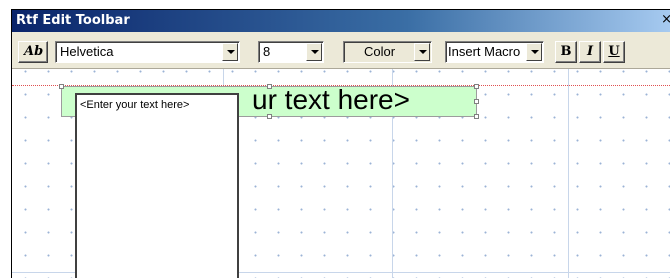 Image resolution: width=670 pixels, height=278 pixels. I want to click on italic-button: I, so click(590, 52).